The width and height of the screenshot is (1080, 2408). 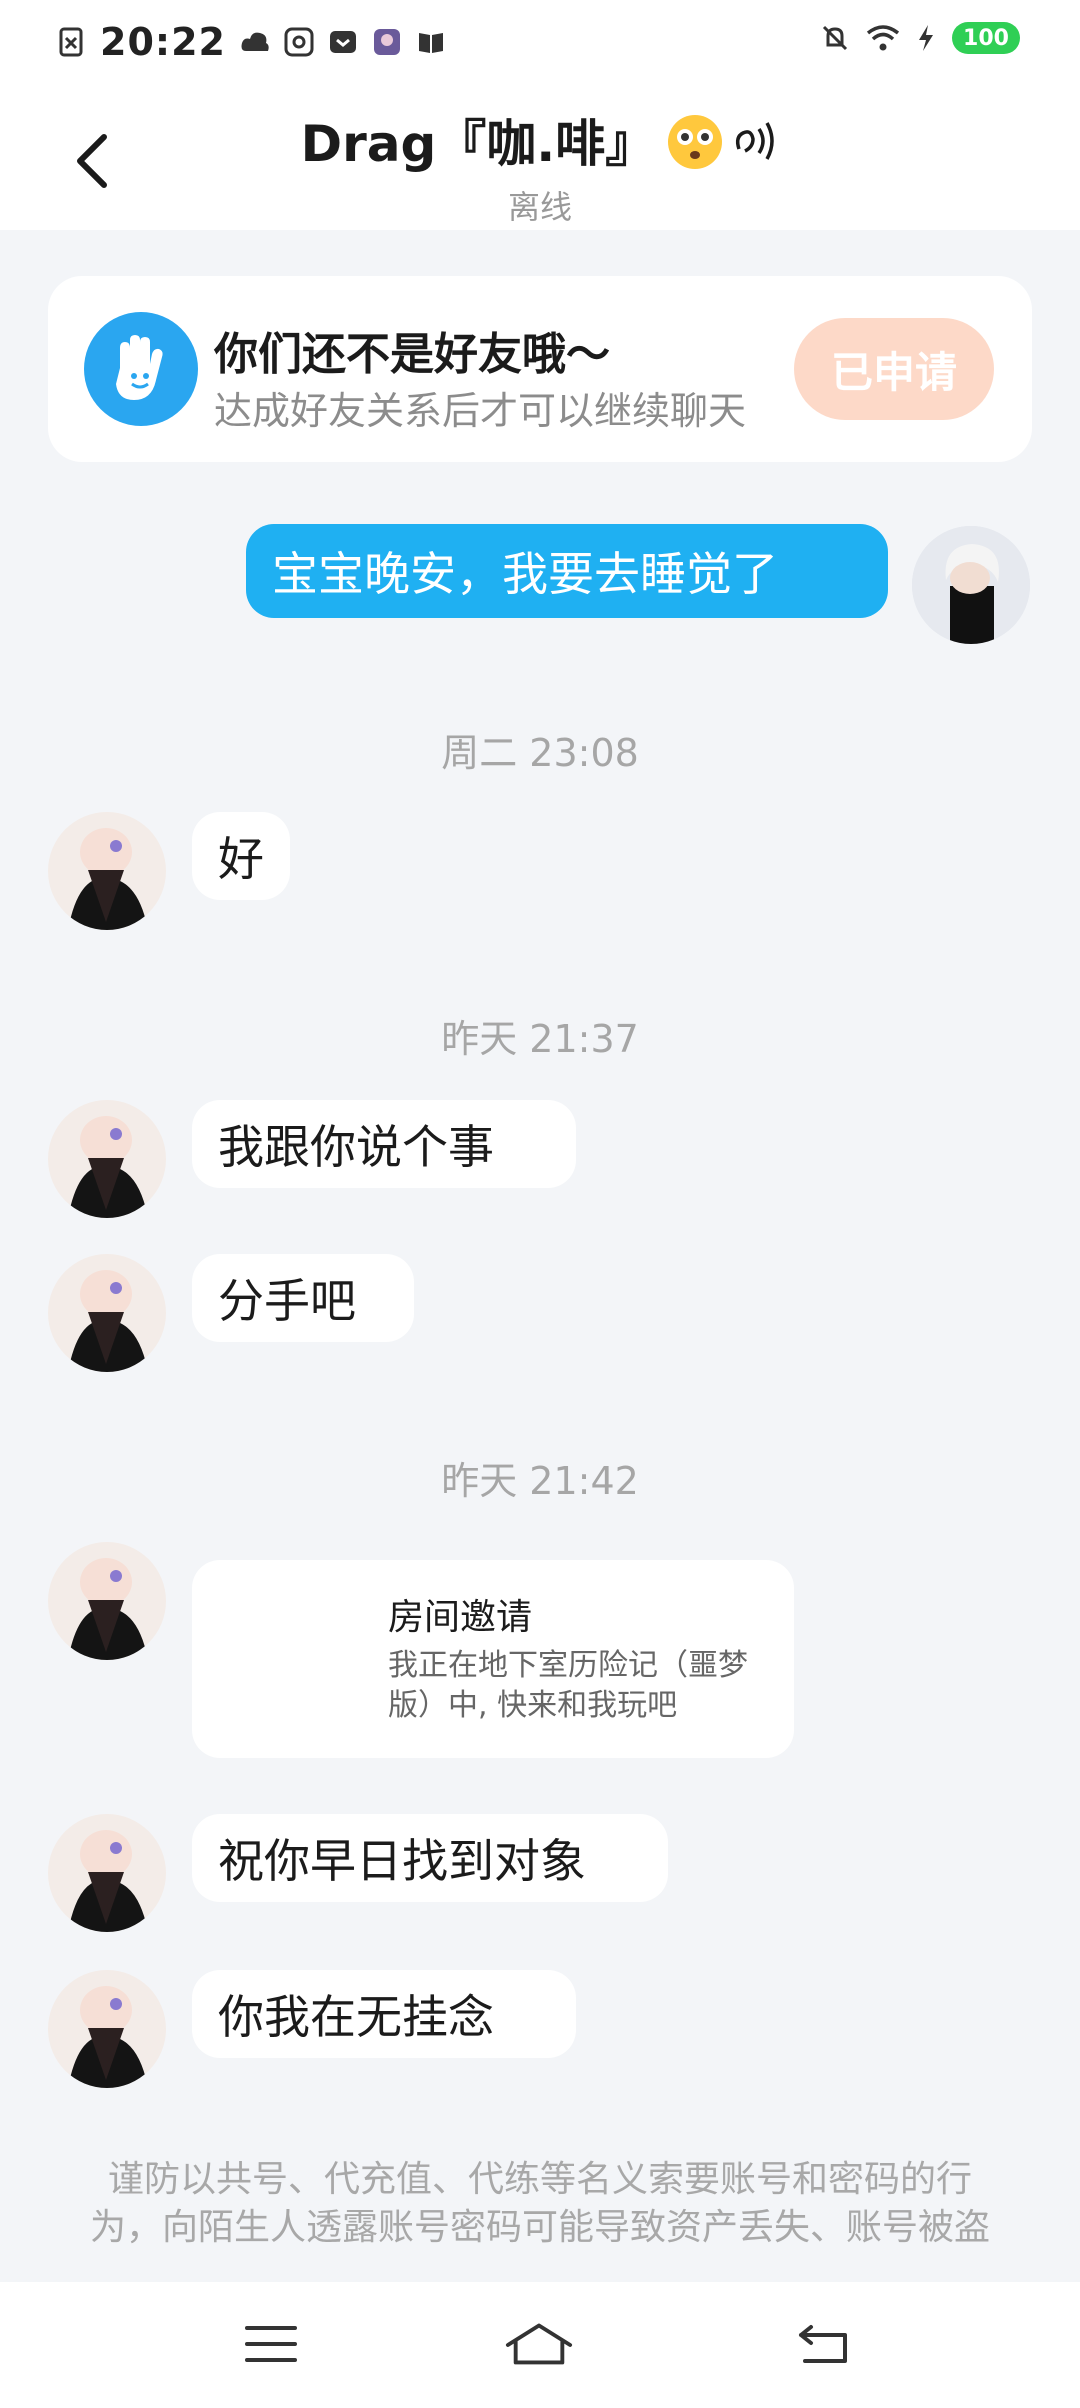 What do you see at coordinates (342, 42) in the screenshot?
I see `pocket-icon` at bounding box center [342, 42].